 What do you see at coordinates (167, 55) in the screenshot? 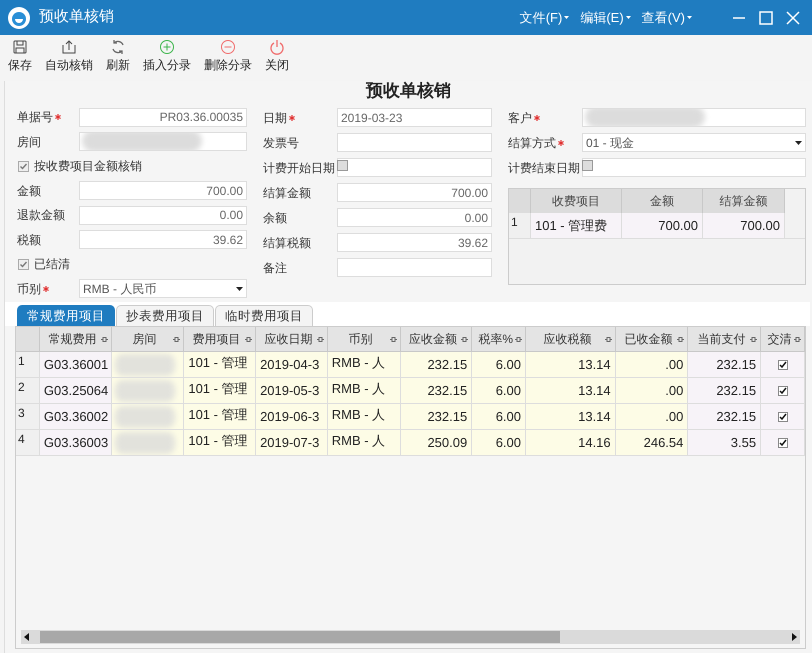
I see `toolbar-button: 插入分录` at bounding box center [167, 55].